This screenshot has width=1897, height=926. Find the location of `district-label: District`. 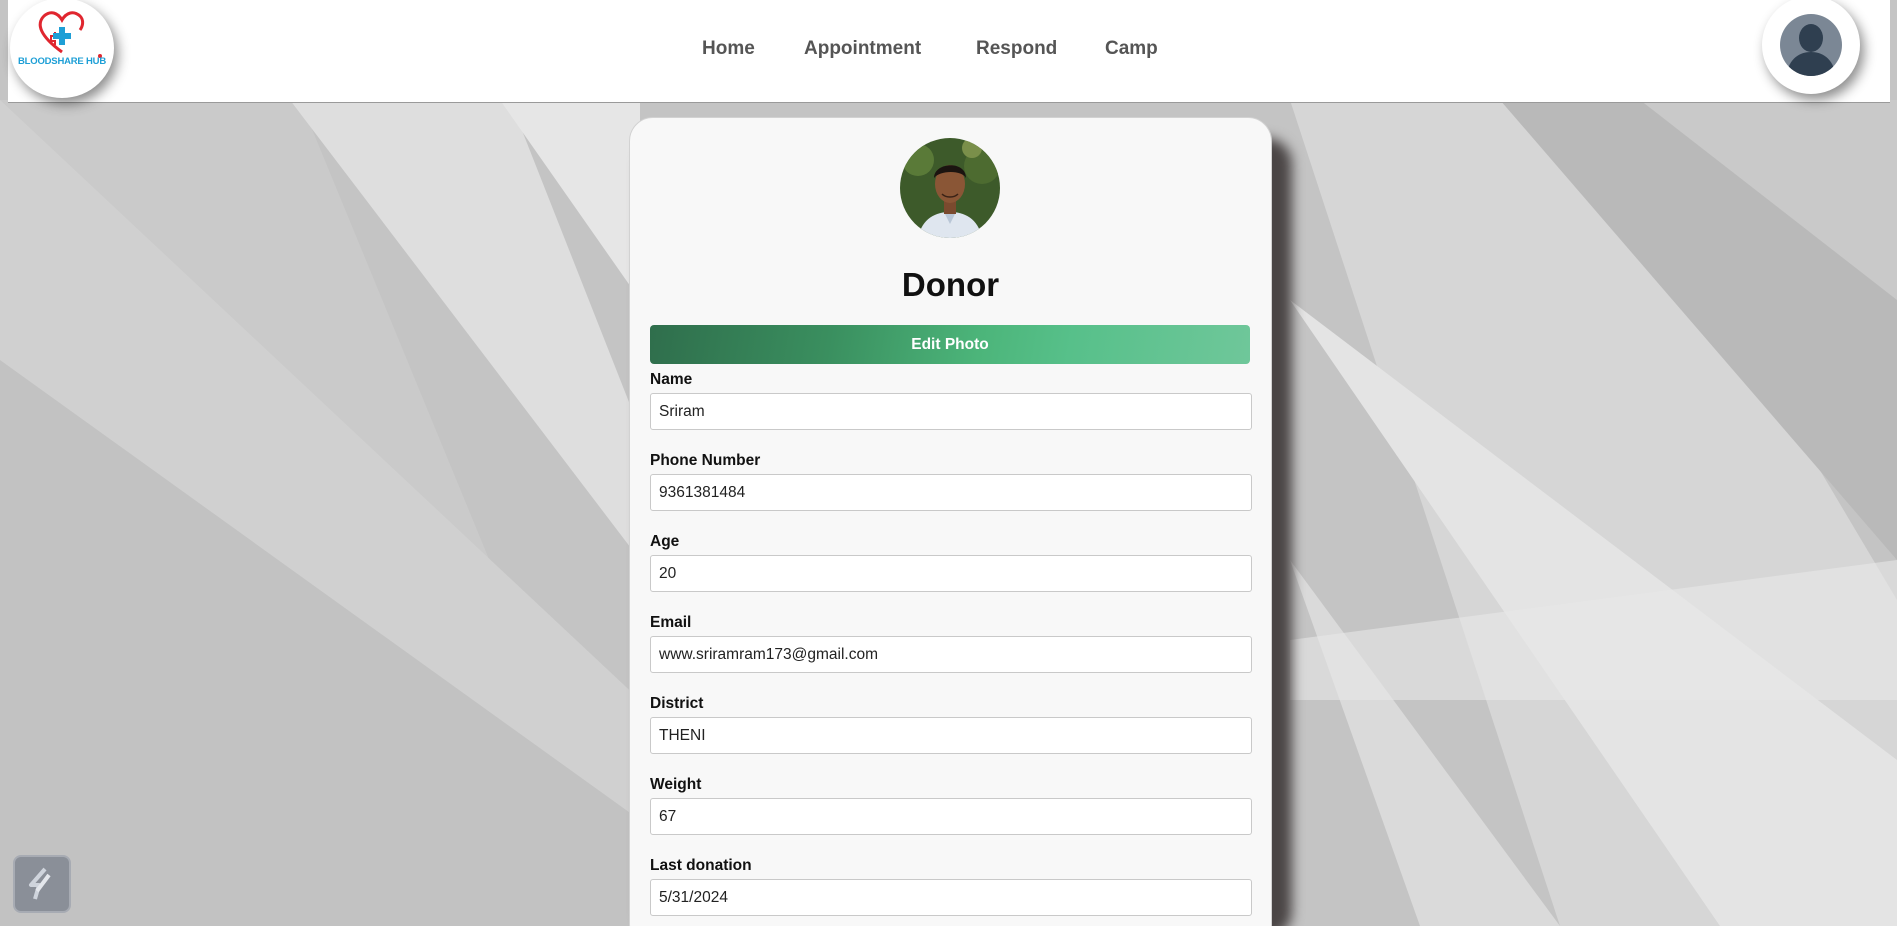

district-label: District is located at coordinates (677, 703).